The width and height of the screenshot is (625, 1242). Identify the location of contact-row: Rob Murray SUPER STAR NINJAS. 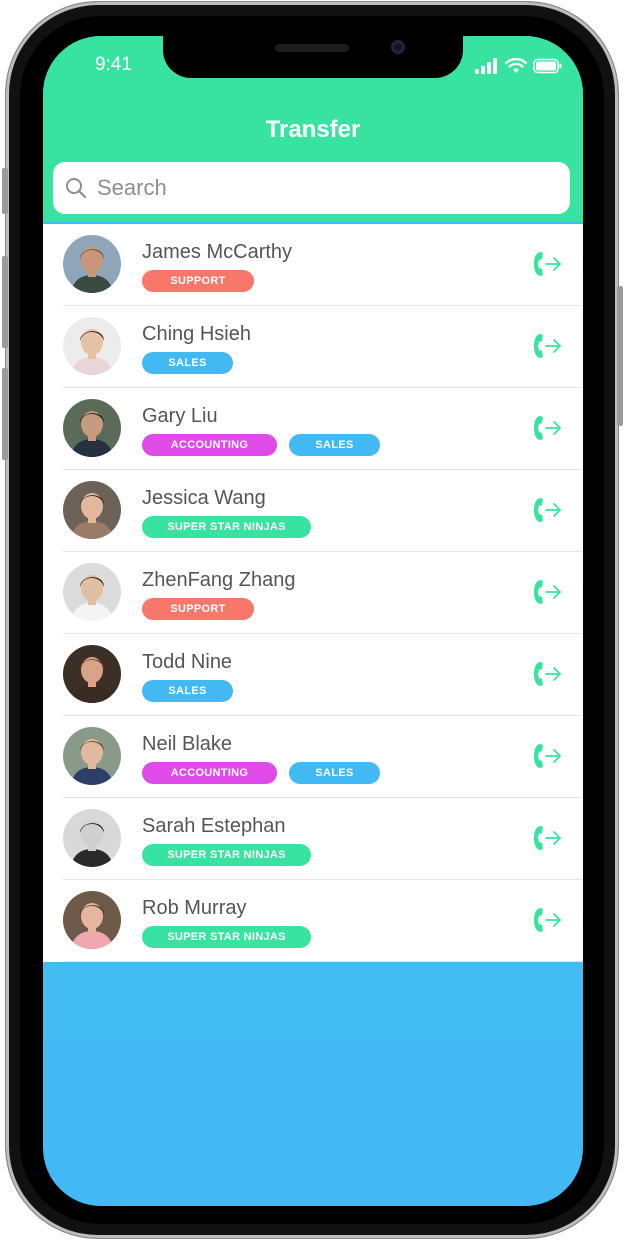
(313, 921).